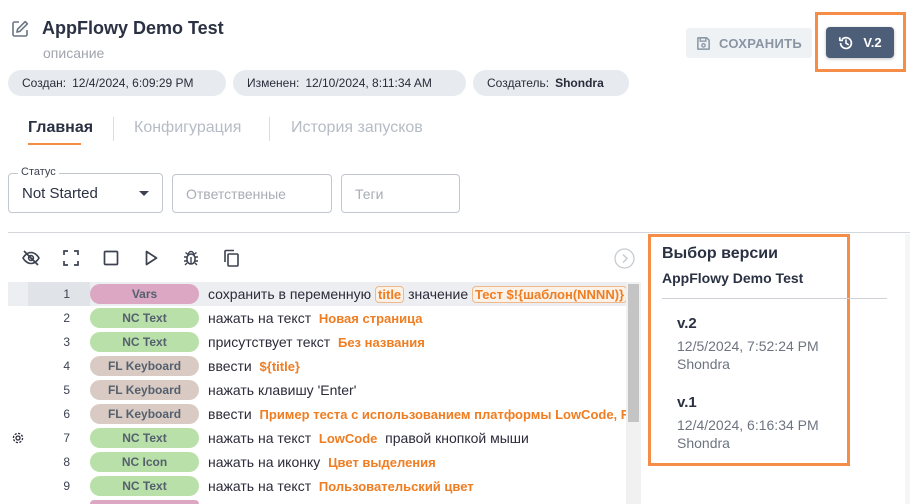  What do you see at coordinates (66, 342) in the screenshot?
I see `step-number: 3` at bounding box center [66, 342].